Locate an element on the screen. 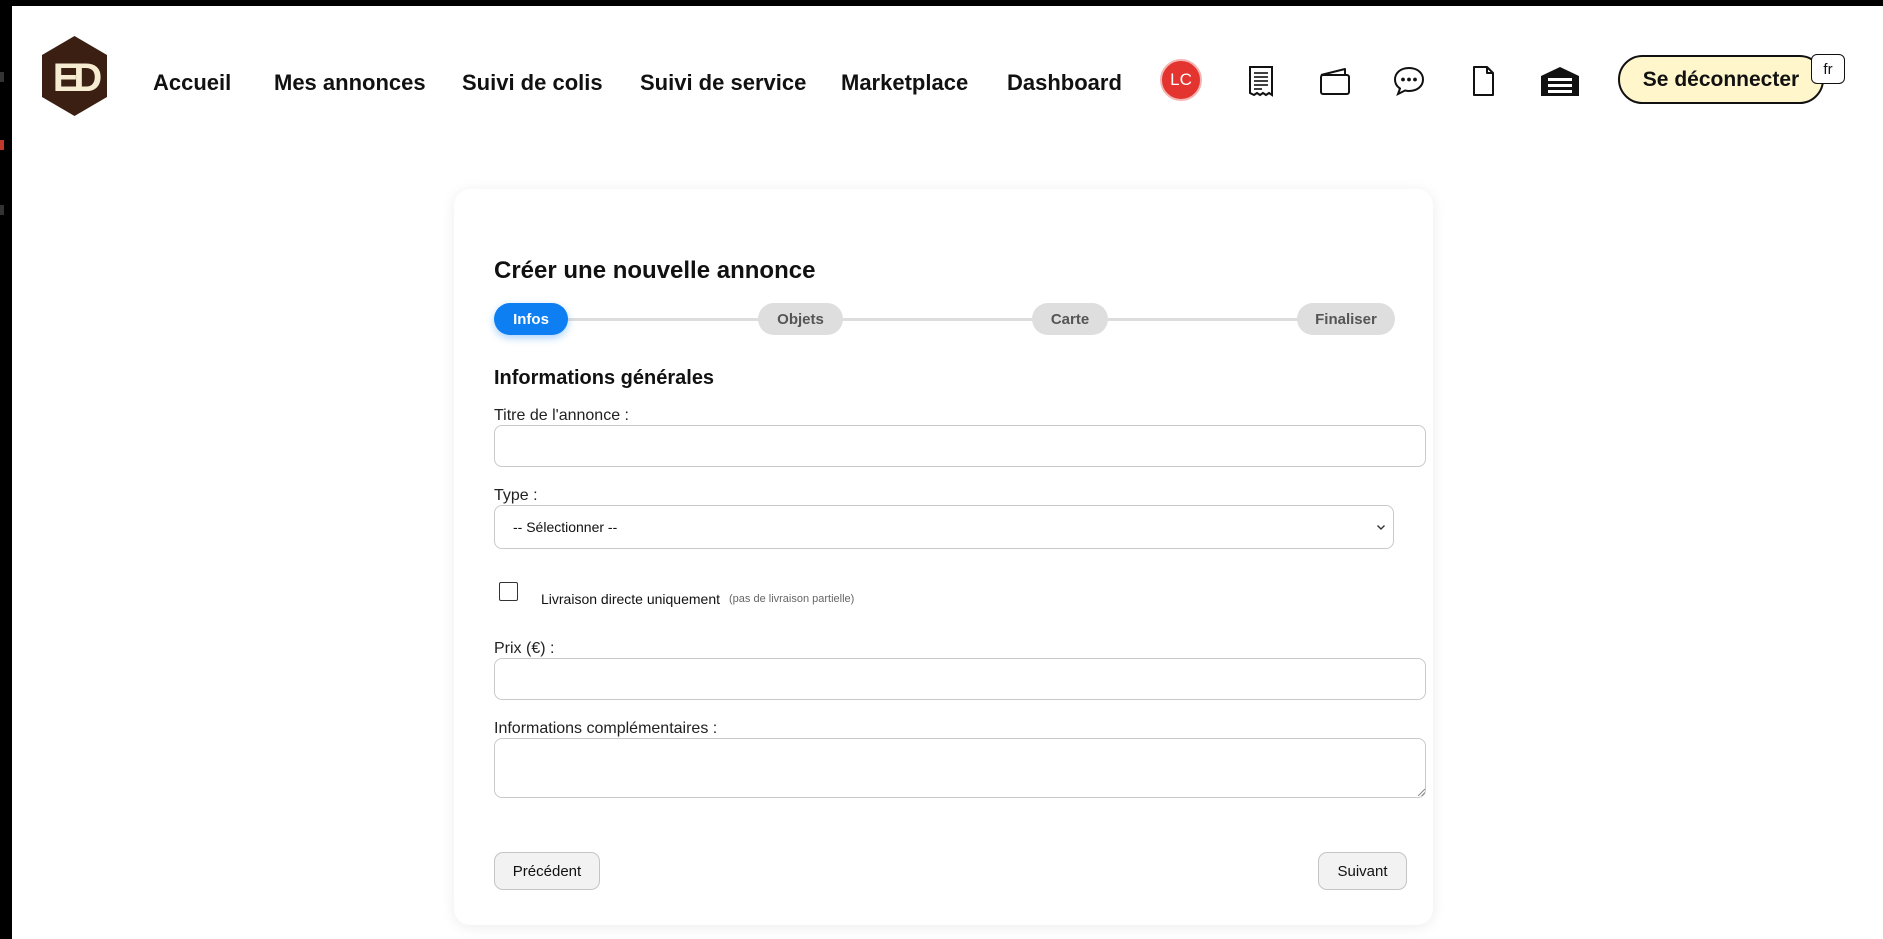 This screenshot has height=939, width=1883. warehouse-icon is located at coordinates (1560, 81).